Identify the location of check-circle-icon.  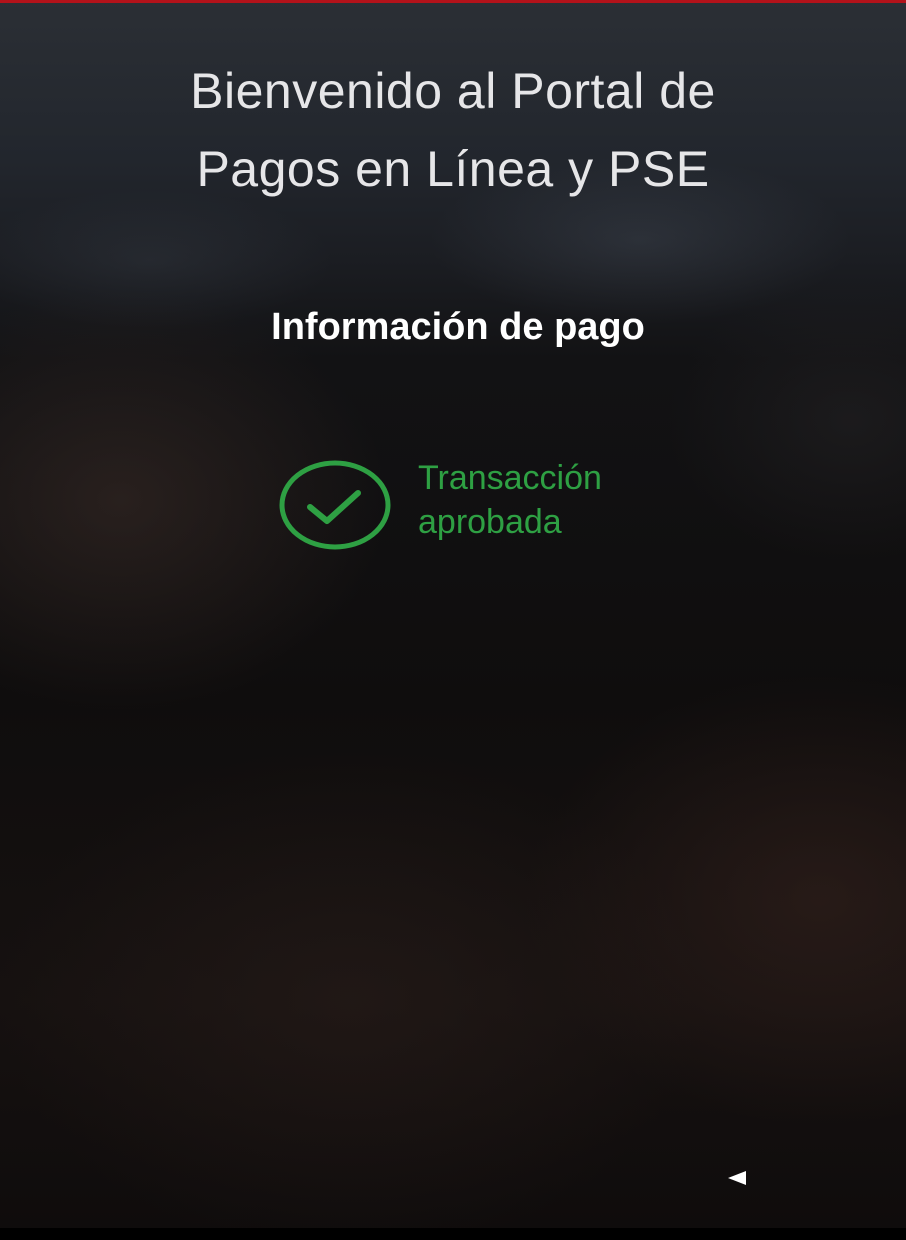
(335, 505).